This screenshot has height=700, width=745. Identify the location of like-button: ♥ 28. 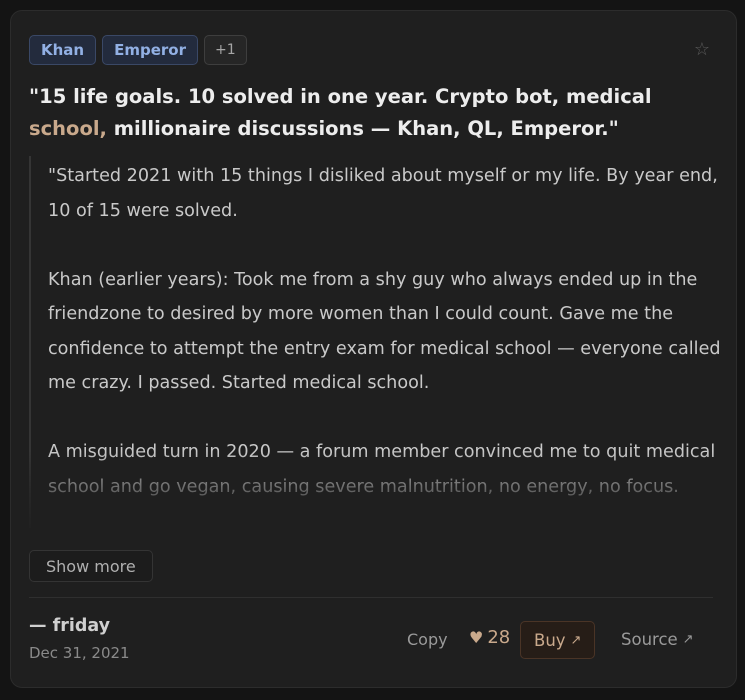
(489, 637).